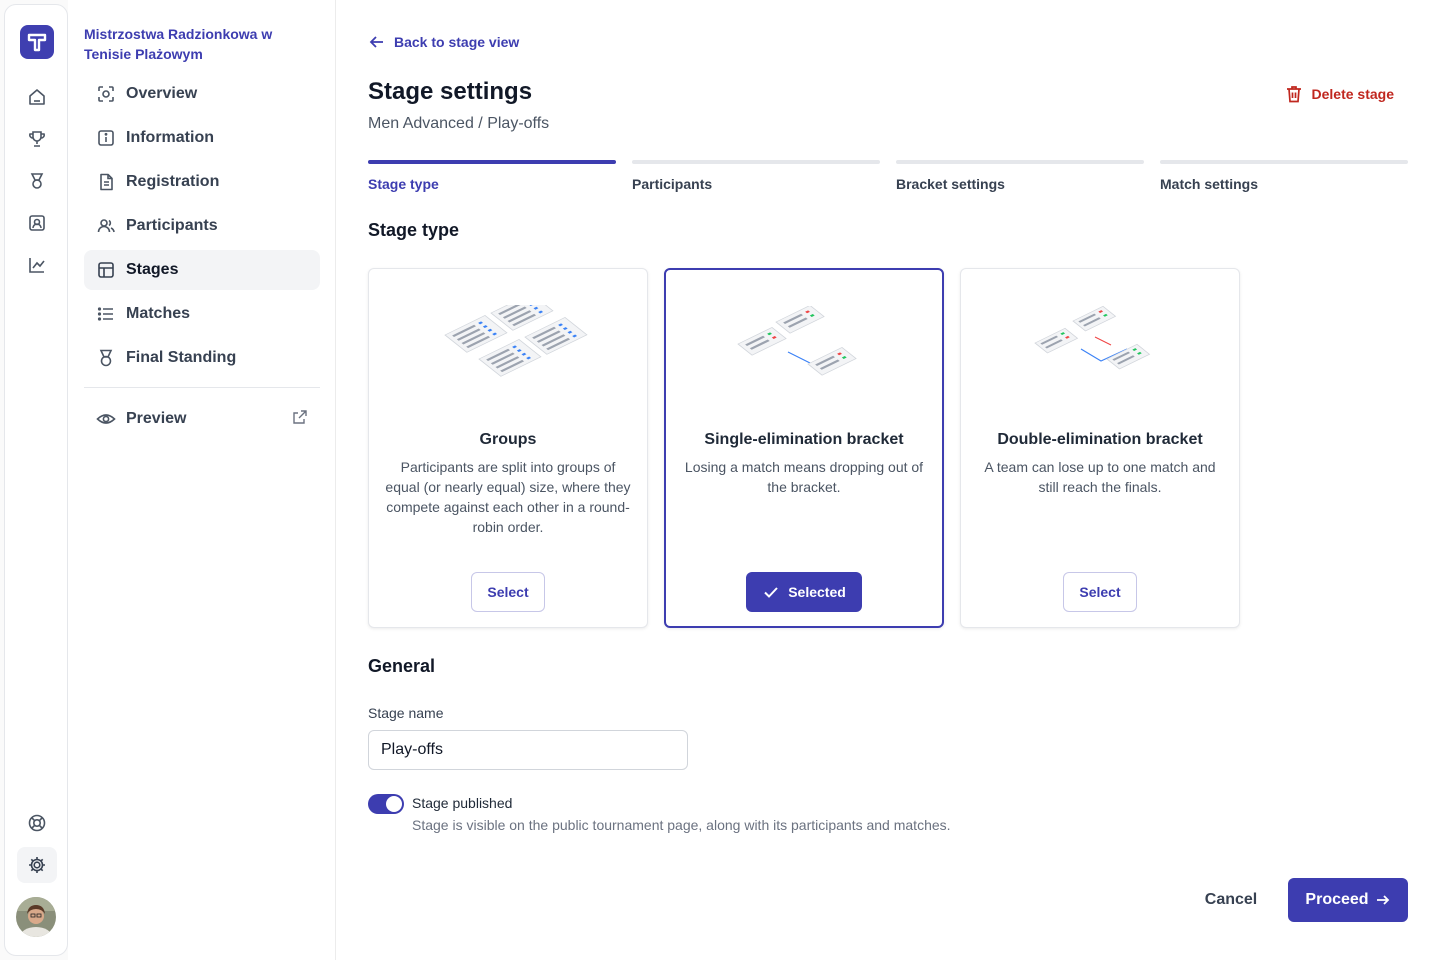 The width and height of the screenshot is (1440, 960). I want to click on sidebar-item-label: Information, so click(170, 137).